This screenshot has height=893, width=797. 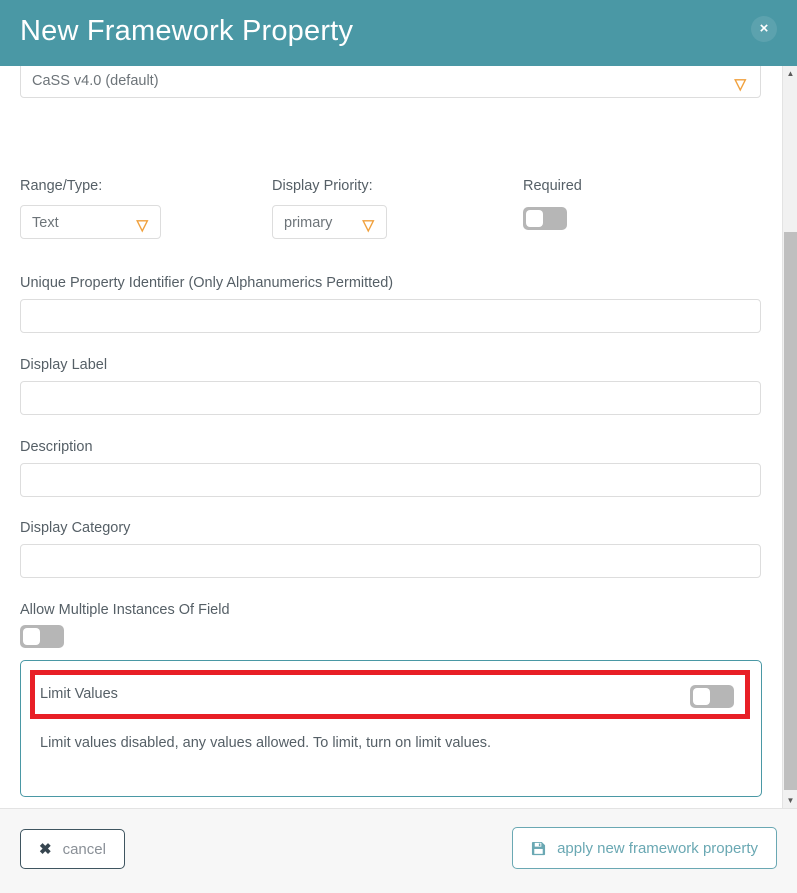 What do you see at coordinates (75, 528) in the screenshot?
I see `display-category-label: Display Category` at bounding box center [75, 528].